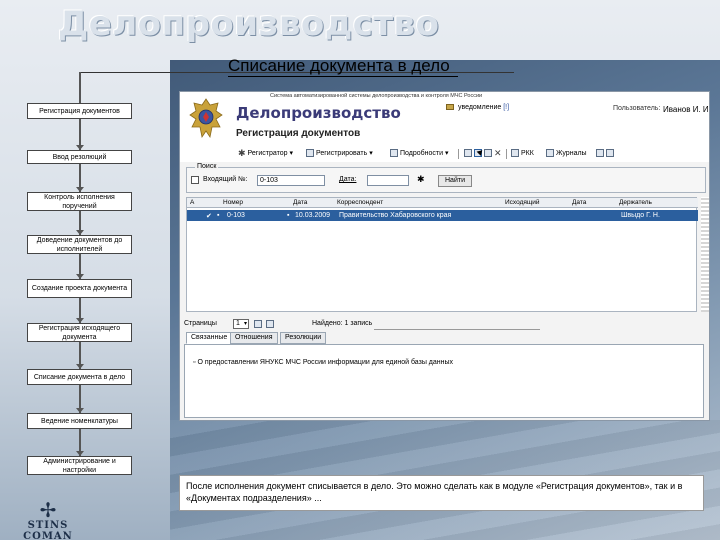 The width and height of the screenshot is (720, 540). Describe the element at coordinates (303, 338) in the screenshot. I see `tab-resolutions: Резолюции` at that location.